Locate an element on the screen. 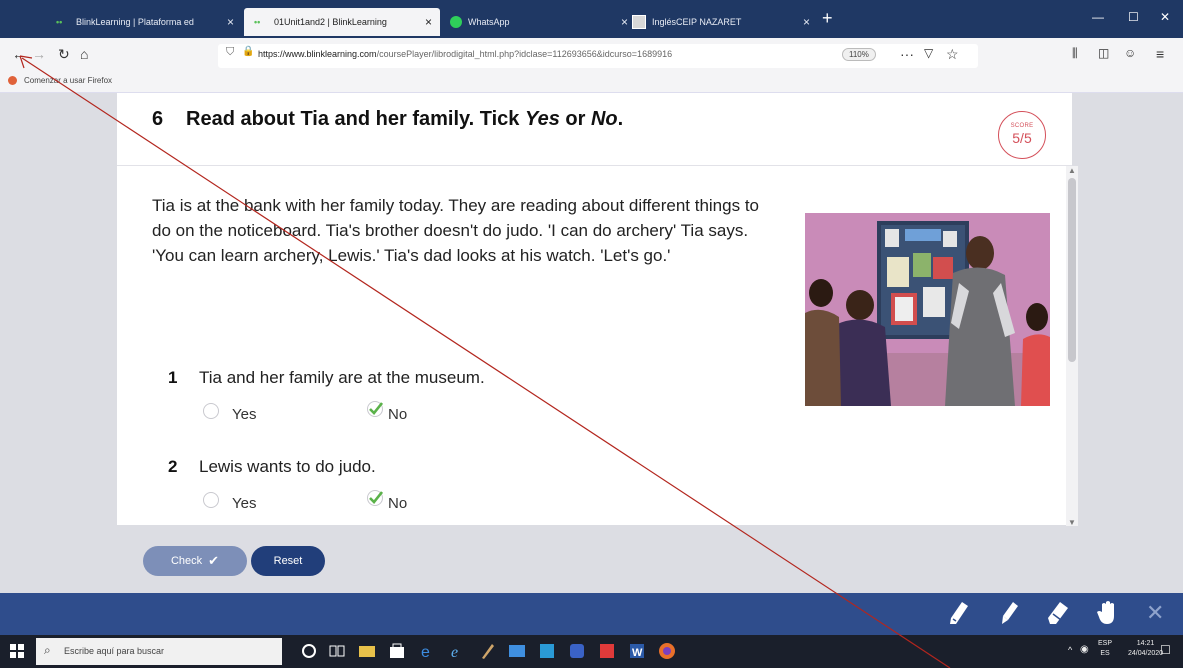  search-icon: ⌕ is located at coordinates (47, 650).